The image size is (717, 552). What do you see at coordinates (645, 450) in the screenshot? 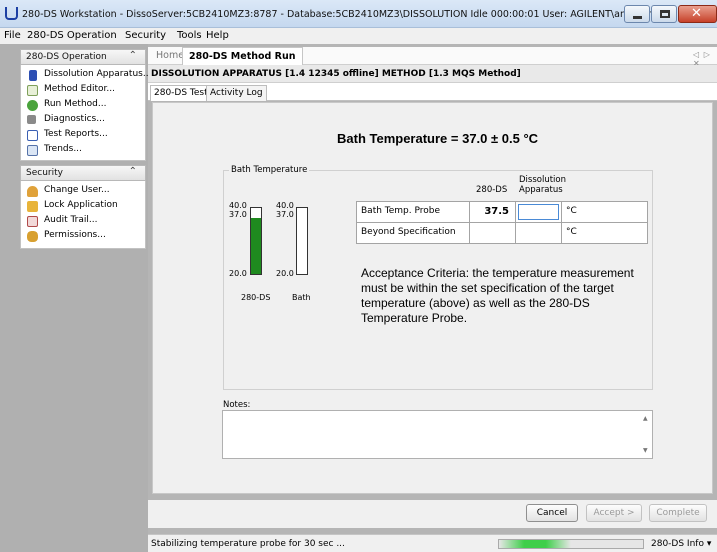
I see `scroll-down-icon: ▼` at bounding box center [645, 450].